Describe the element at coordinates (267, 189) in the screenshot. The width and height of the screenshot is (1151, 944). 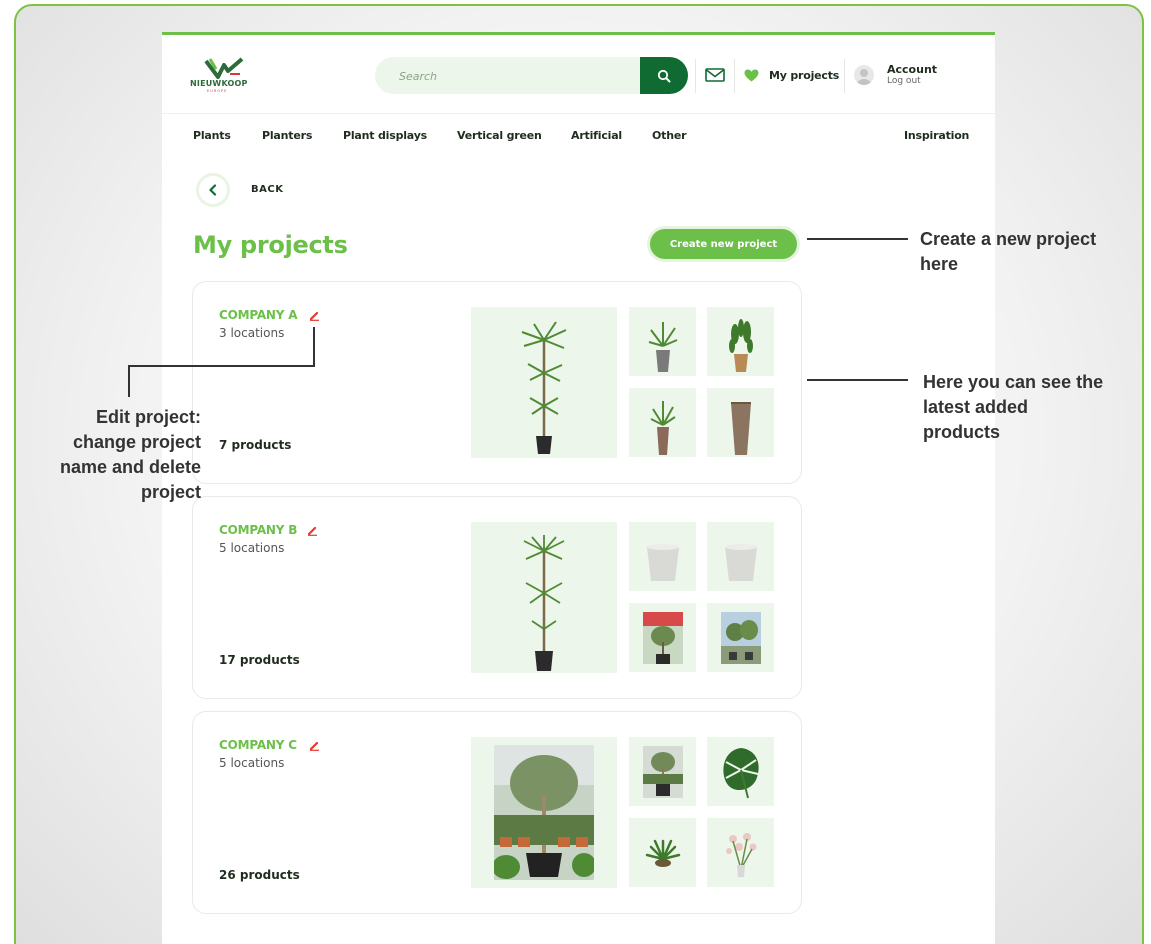
I see `back-label: BACK` at that location.